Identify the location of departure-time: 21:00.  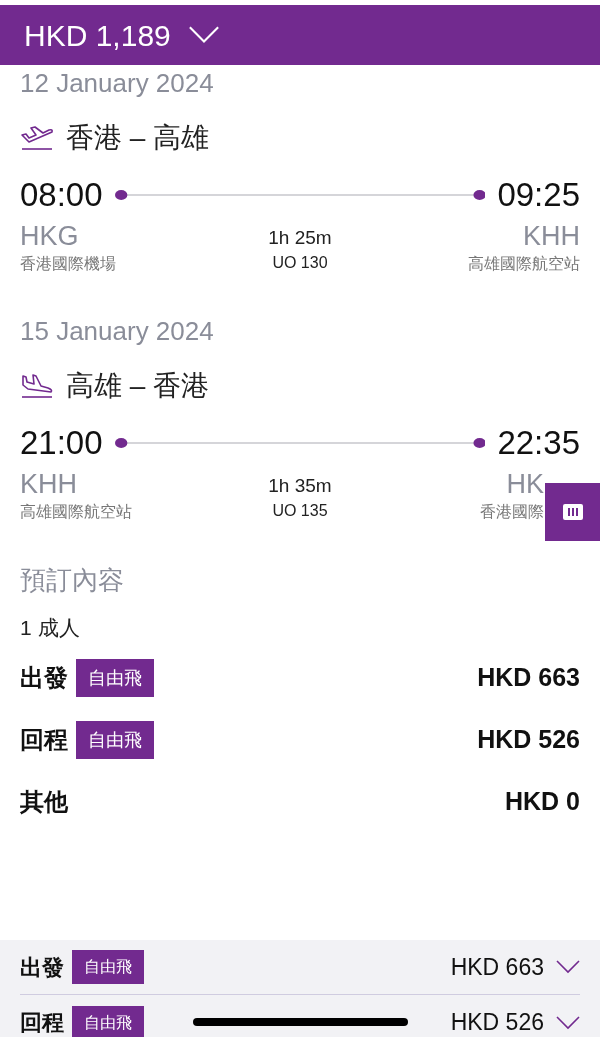
(61, 443).